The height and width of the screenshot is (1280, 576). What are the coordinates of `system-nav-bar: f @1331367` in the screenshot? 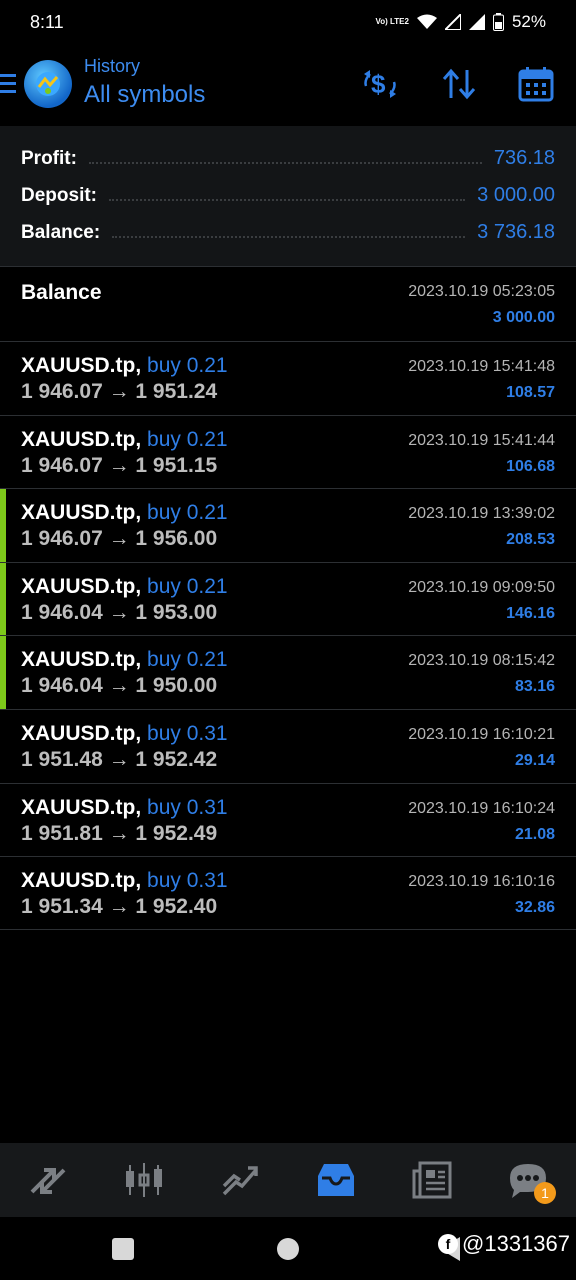 It's located at (288, 1248).